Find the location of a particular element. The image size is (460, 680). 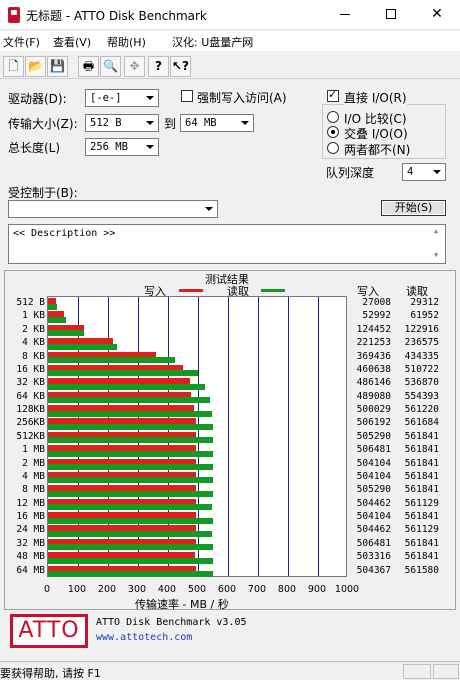

neither-radio is located at coordinates (333, 148).